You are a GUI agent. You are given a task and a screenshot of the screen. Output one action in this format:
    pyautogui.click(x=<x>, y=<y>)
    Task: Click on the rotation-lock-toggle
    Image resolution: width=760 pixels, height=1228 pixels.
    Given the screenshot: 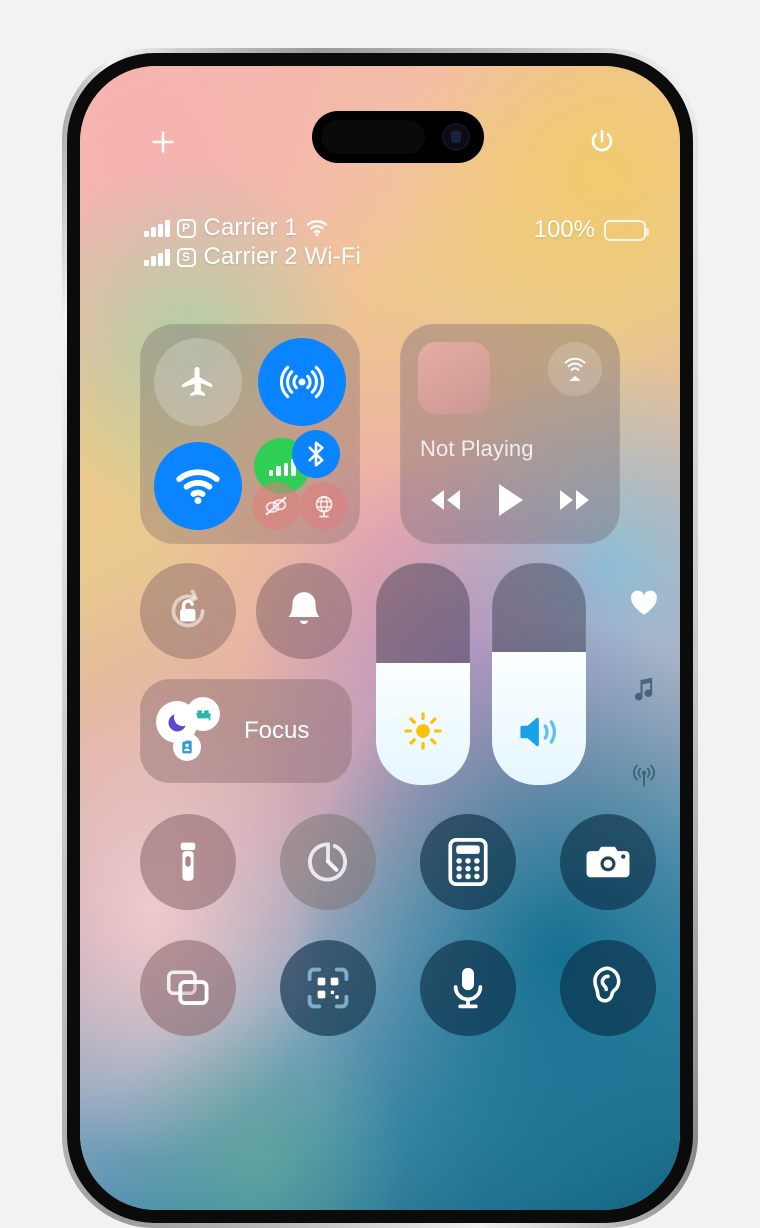 What is the action you would take?
    pyautogui.click(x=188, y=611)
    